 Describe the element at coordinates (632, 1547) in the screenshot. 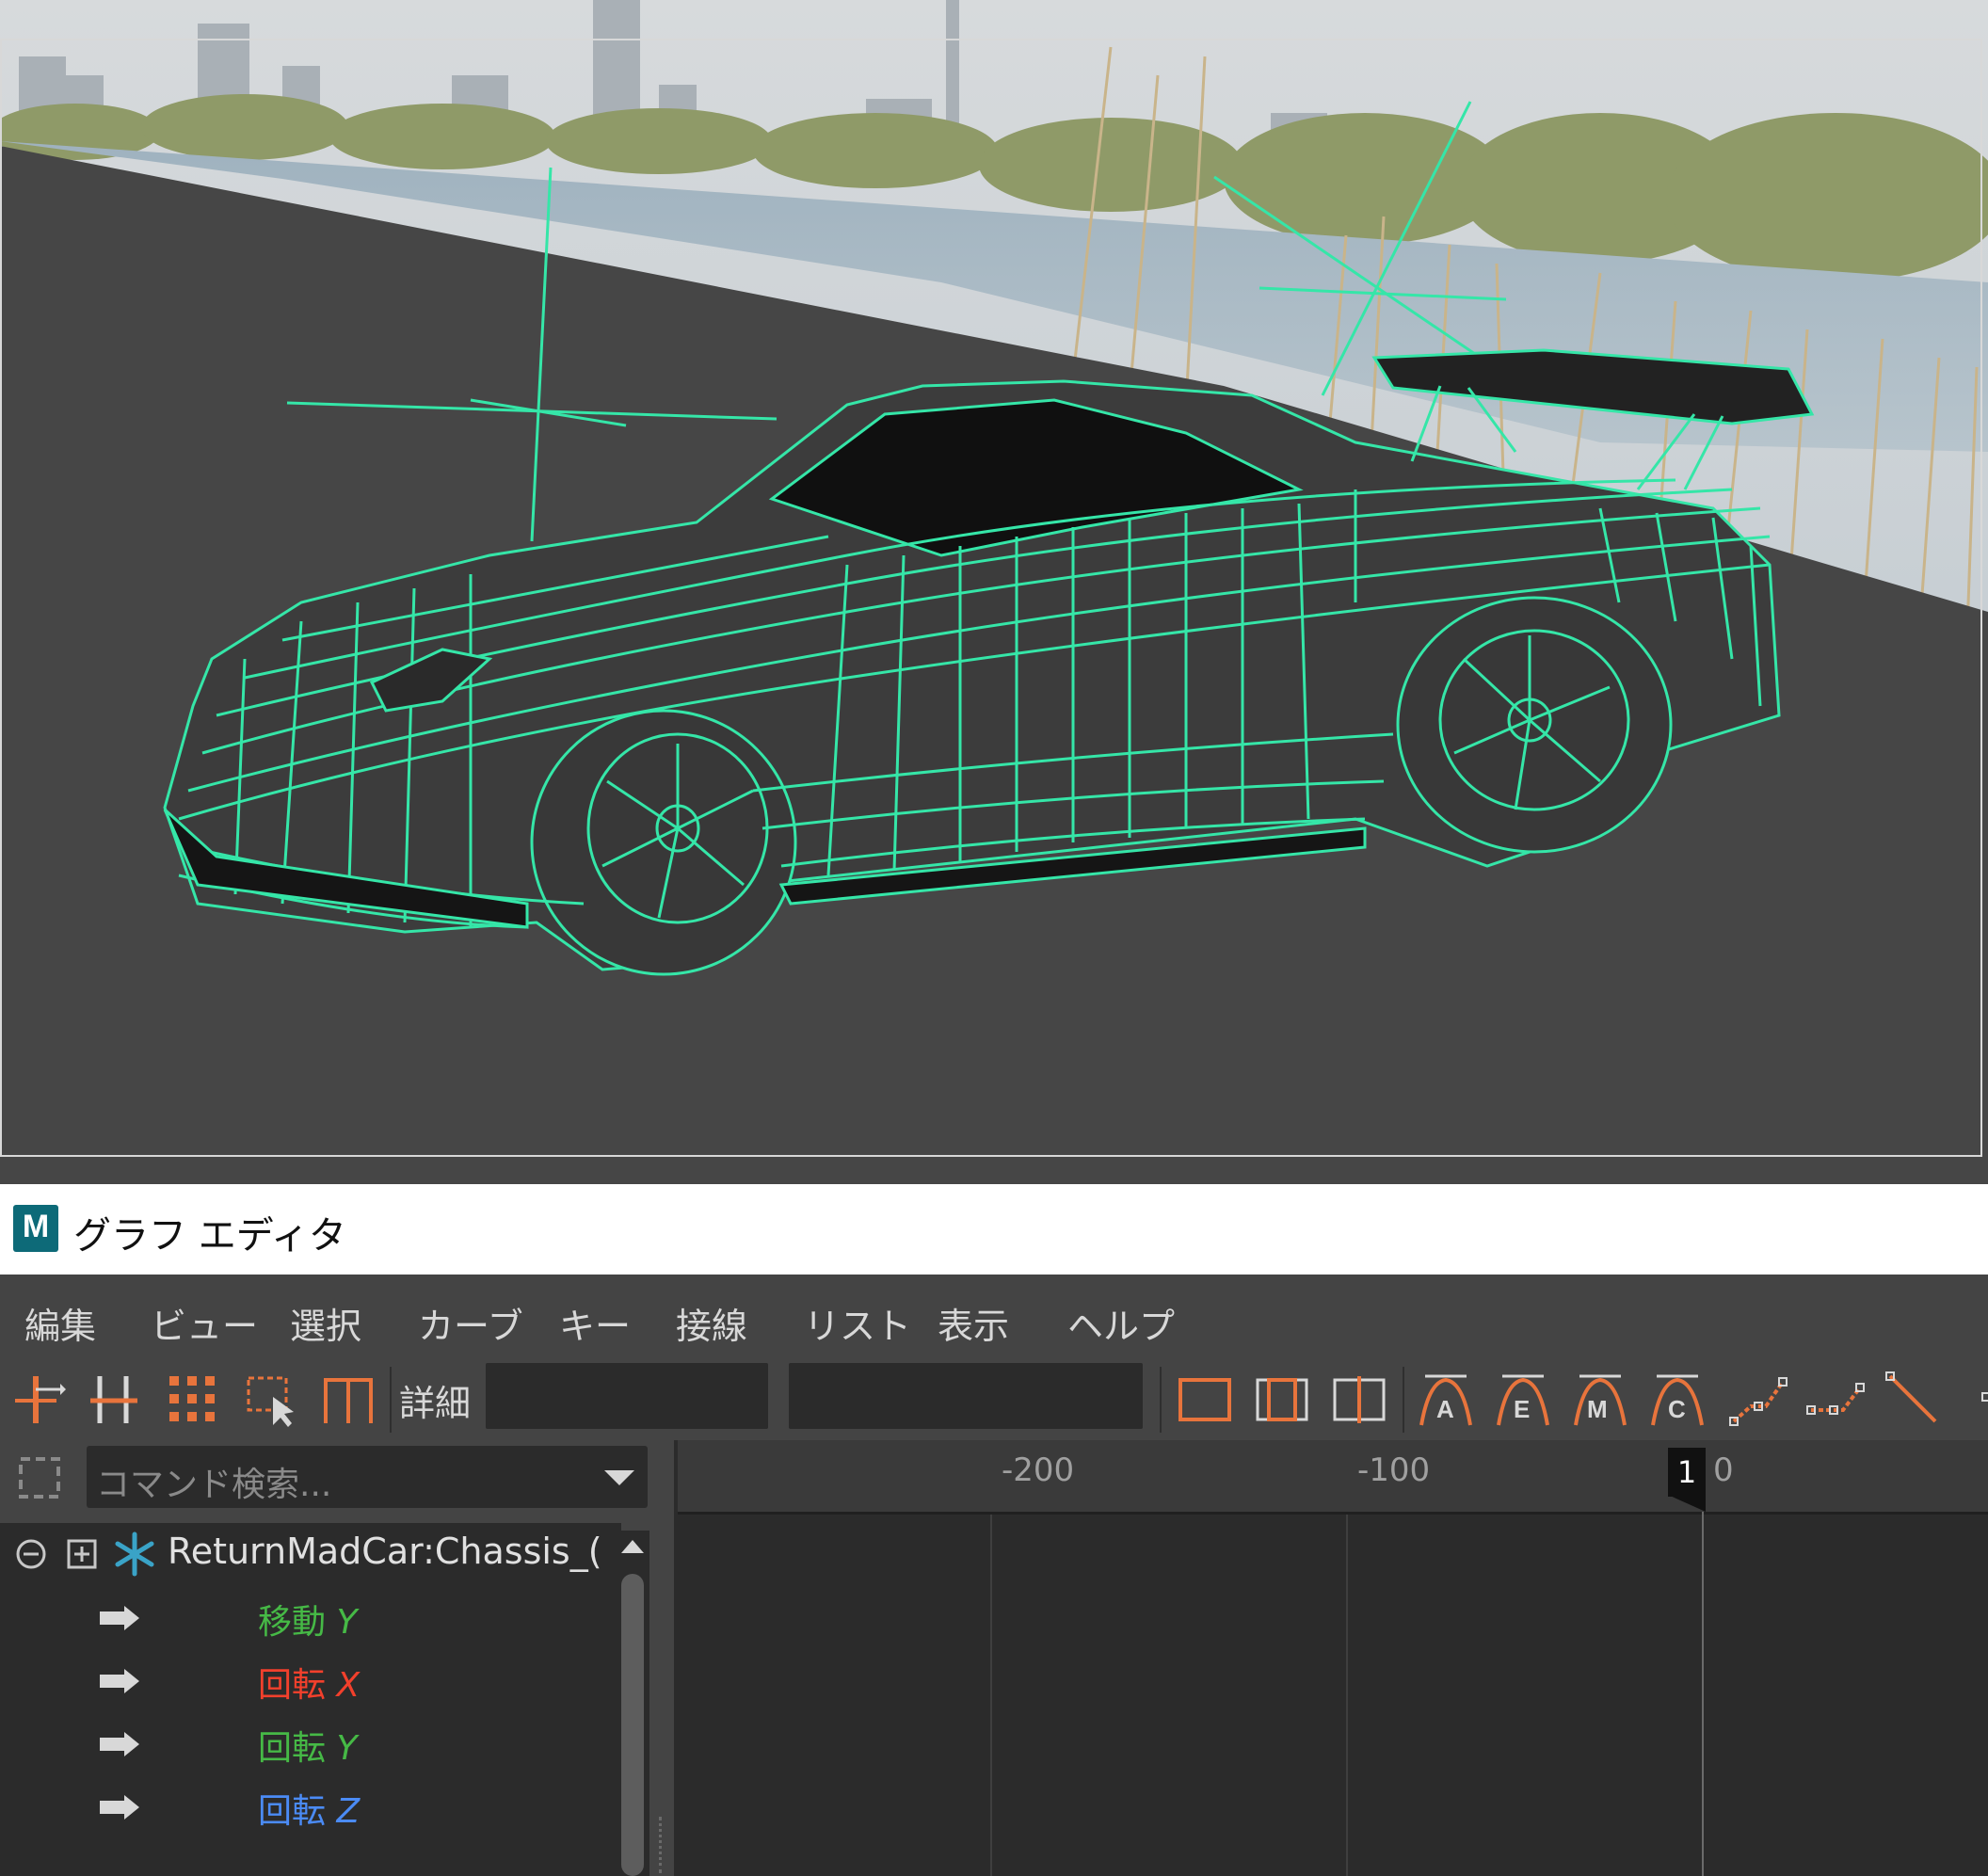

I see `chevron-up-icon` at that location.